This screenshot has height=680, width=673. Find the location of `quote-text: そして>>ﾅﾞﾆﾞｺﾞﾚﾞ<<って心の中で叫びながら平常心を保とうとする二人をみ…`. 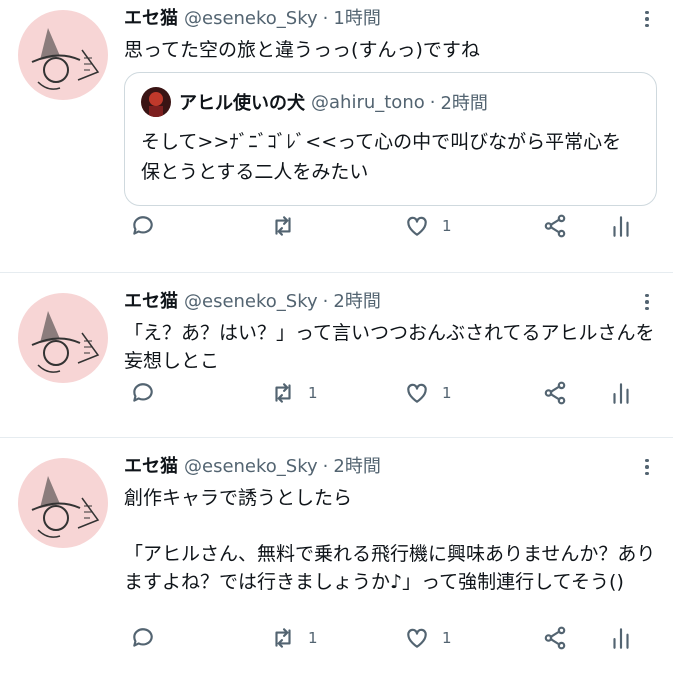

quote-text: そして>>ﾅﾞﾆﾞｺﾞﾚﾞ<<って心の中で叫びながら平常心を保とうとする二人をみ… is located at coordinates (381, 157).